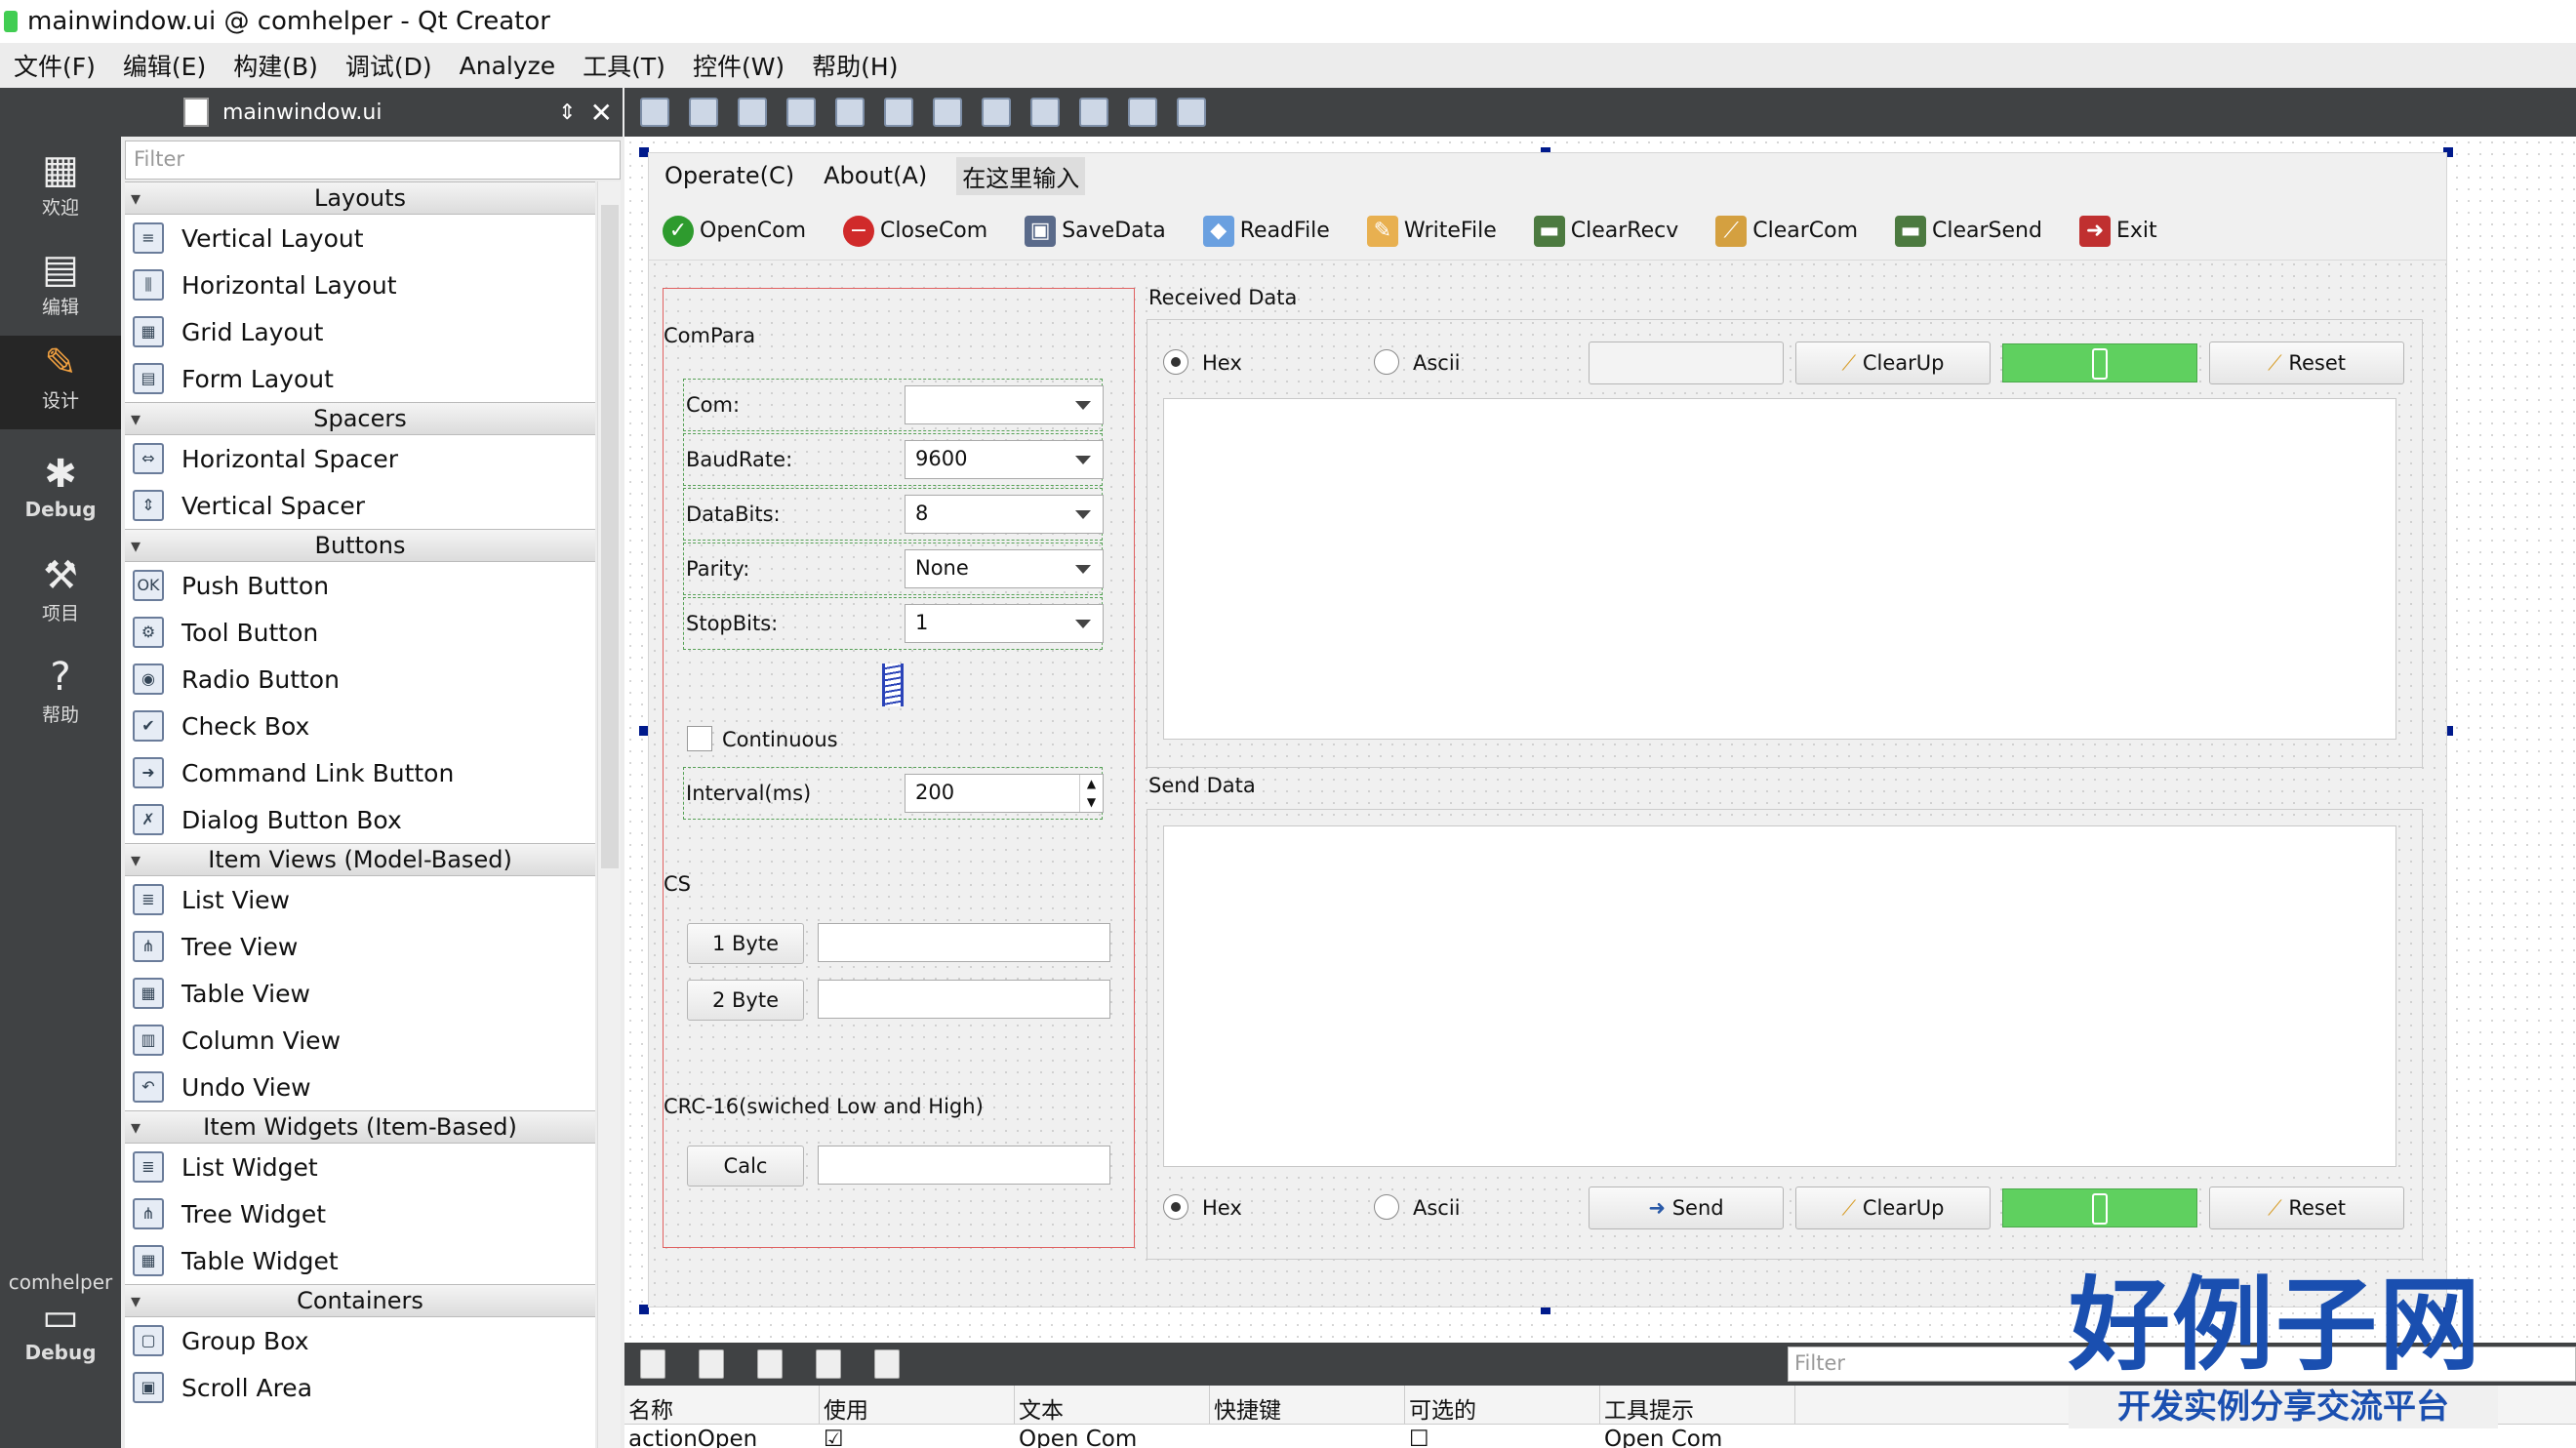 Image resolution: width=2576 pixels, height=1448 pixels. Describe the element at coordinates (360, 1260) in the screenshot. I see `widget-item: ▦ Table Widget` at that location.